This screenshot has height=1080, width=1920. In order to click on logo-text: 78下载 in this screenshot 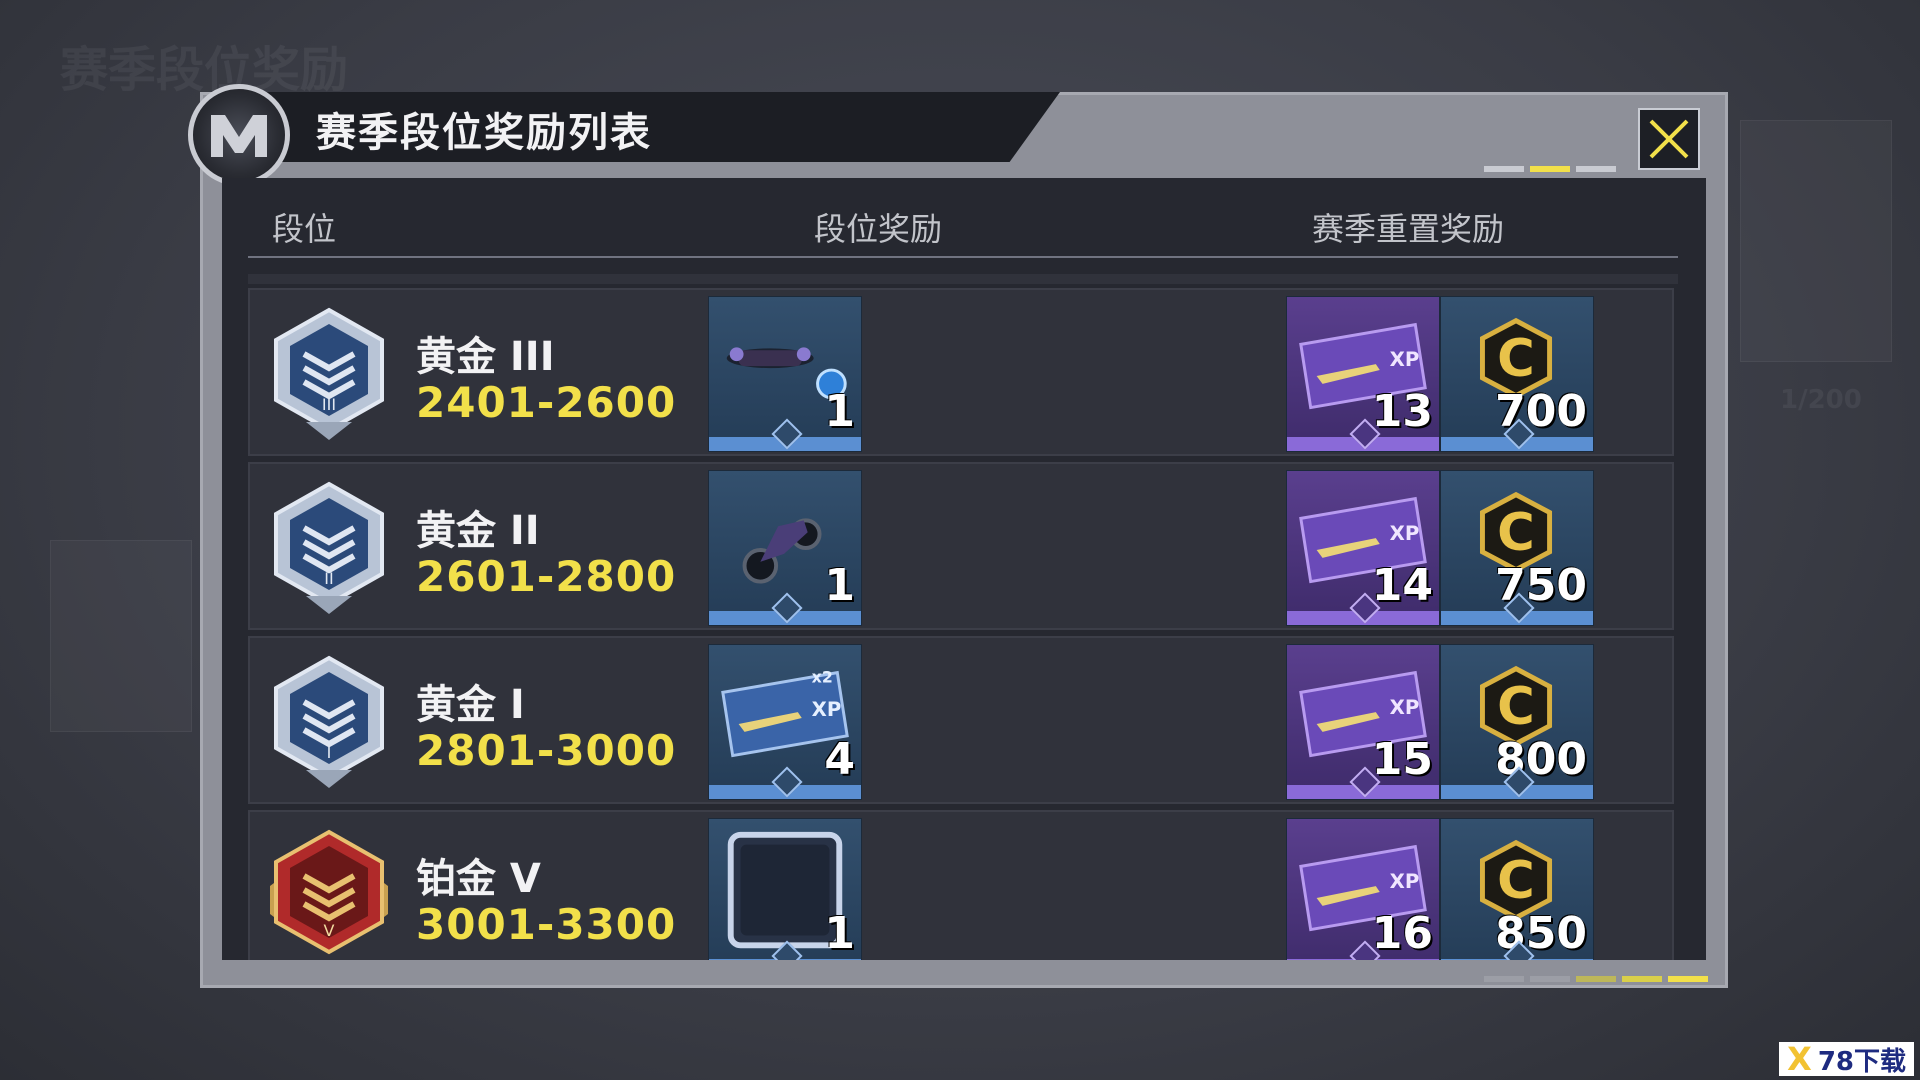, I will do `click(1861, 1061)`.